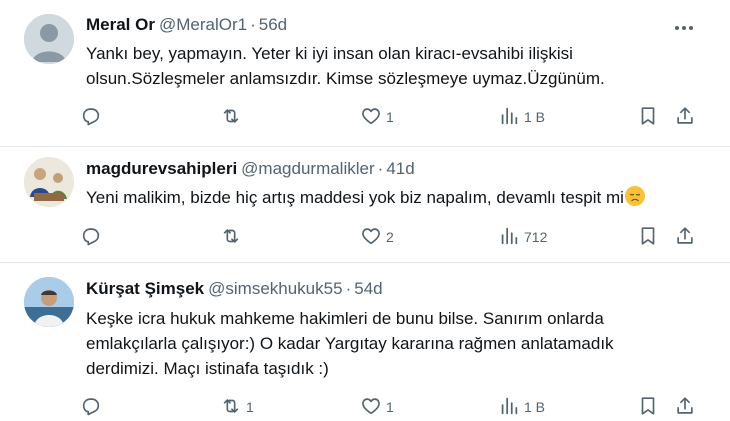  What do you see at coordinates (161, 168) in the screenshot?
I see `author-name: magdurevsahipleri` at bounding box center [161, 168].